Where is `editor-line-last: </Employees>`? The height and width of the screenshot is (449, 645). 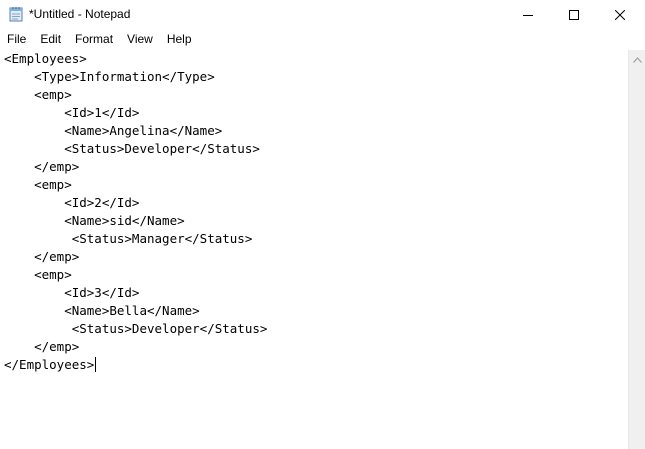 editor-line-last: </Employees> is located at coordinates (316, 365).